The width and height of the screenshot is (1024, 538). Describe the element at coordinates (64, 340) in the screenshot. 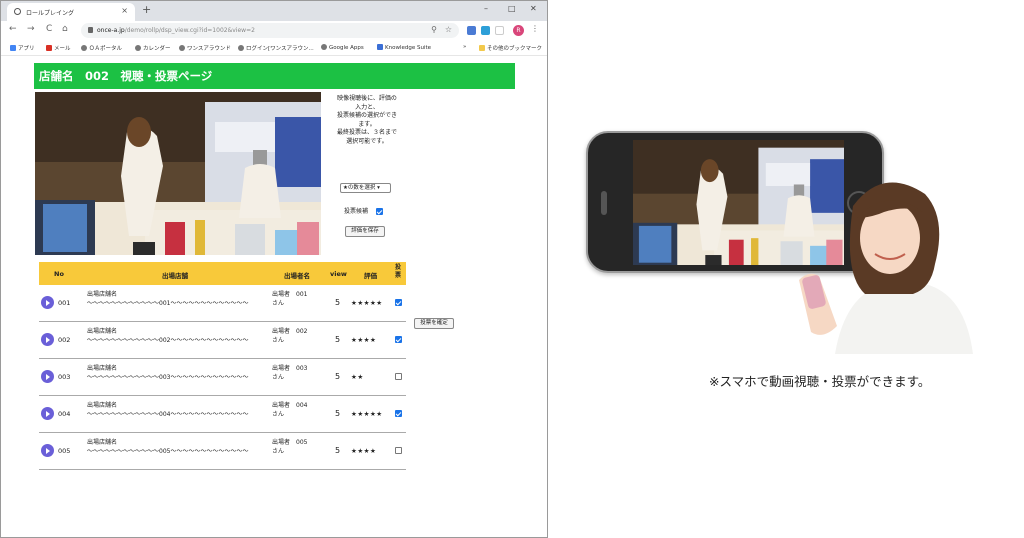

I see `row-number: 002` at that location.